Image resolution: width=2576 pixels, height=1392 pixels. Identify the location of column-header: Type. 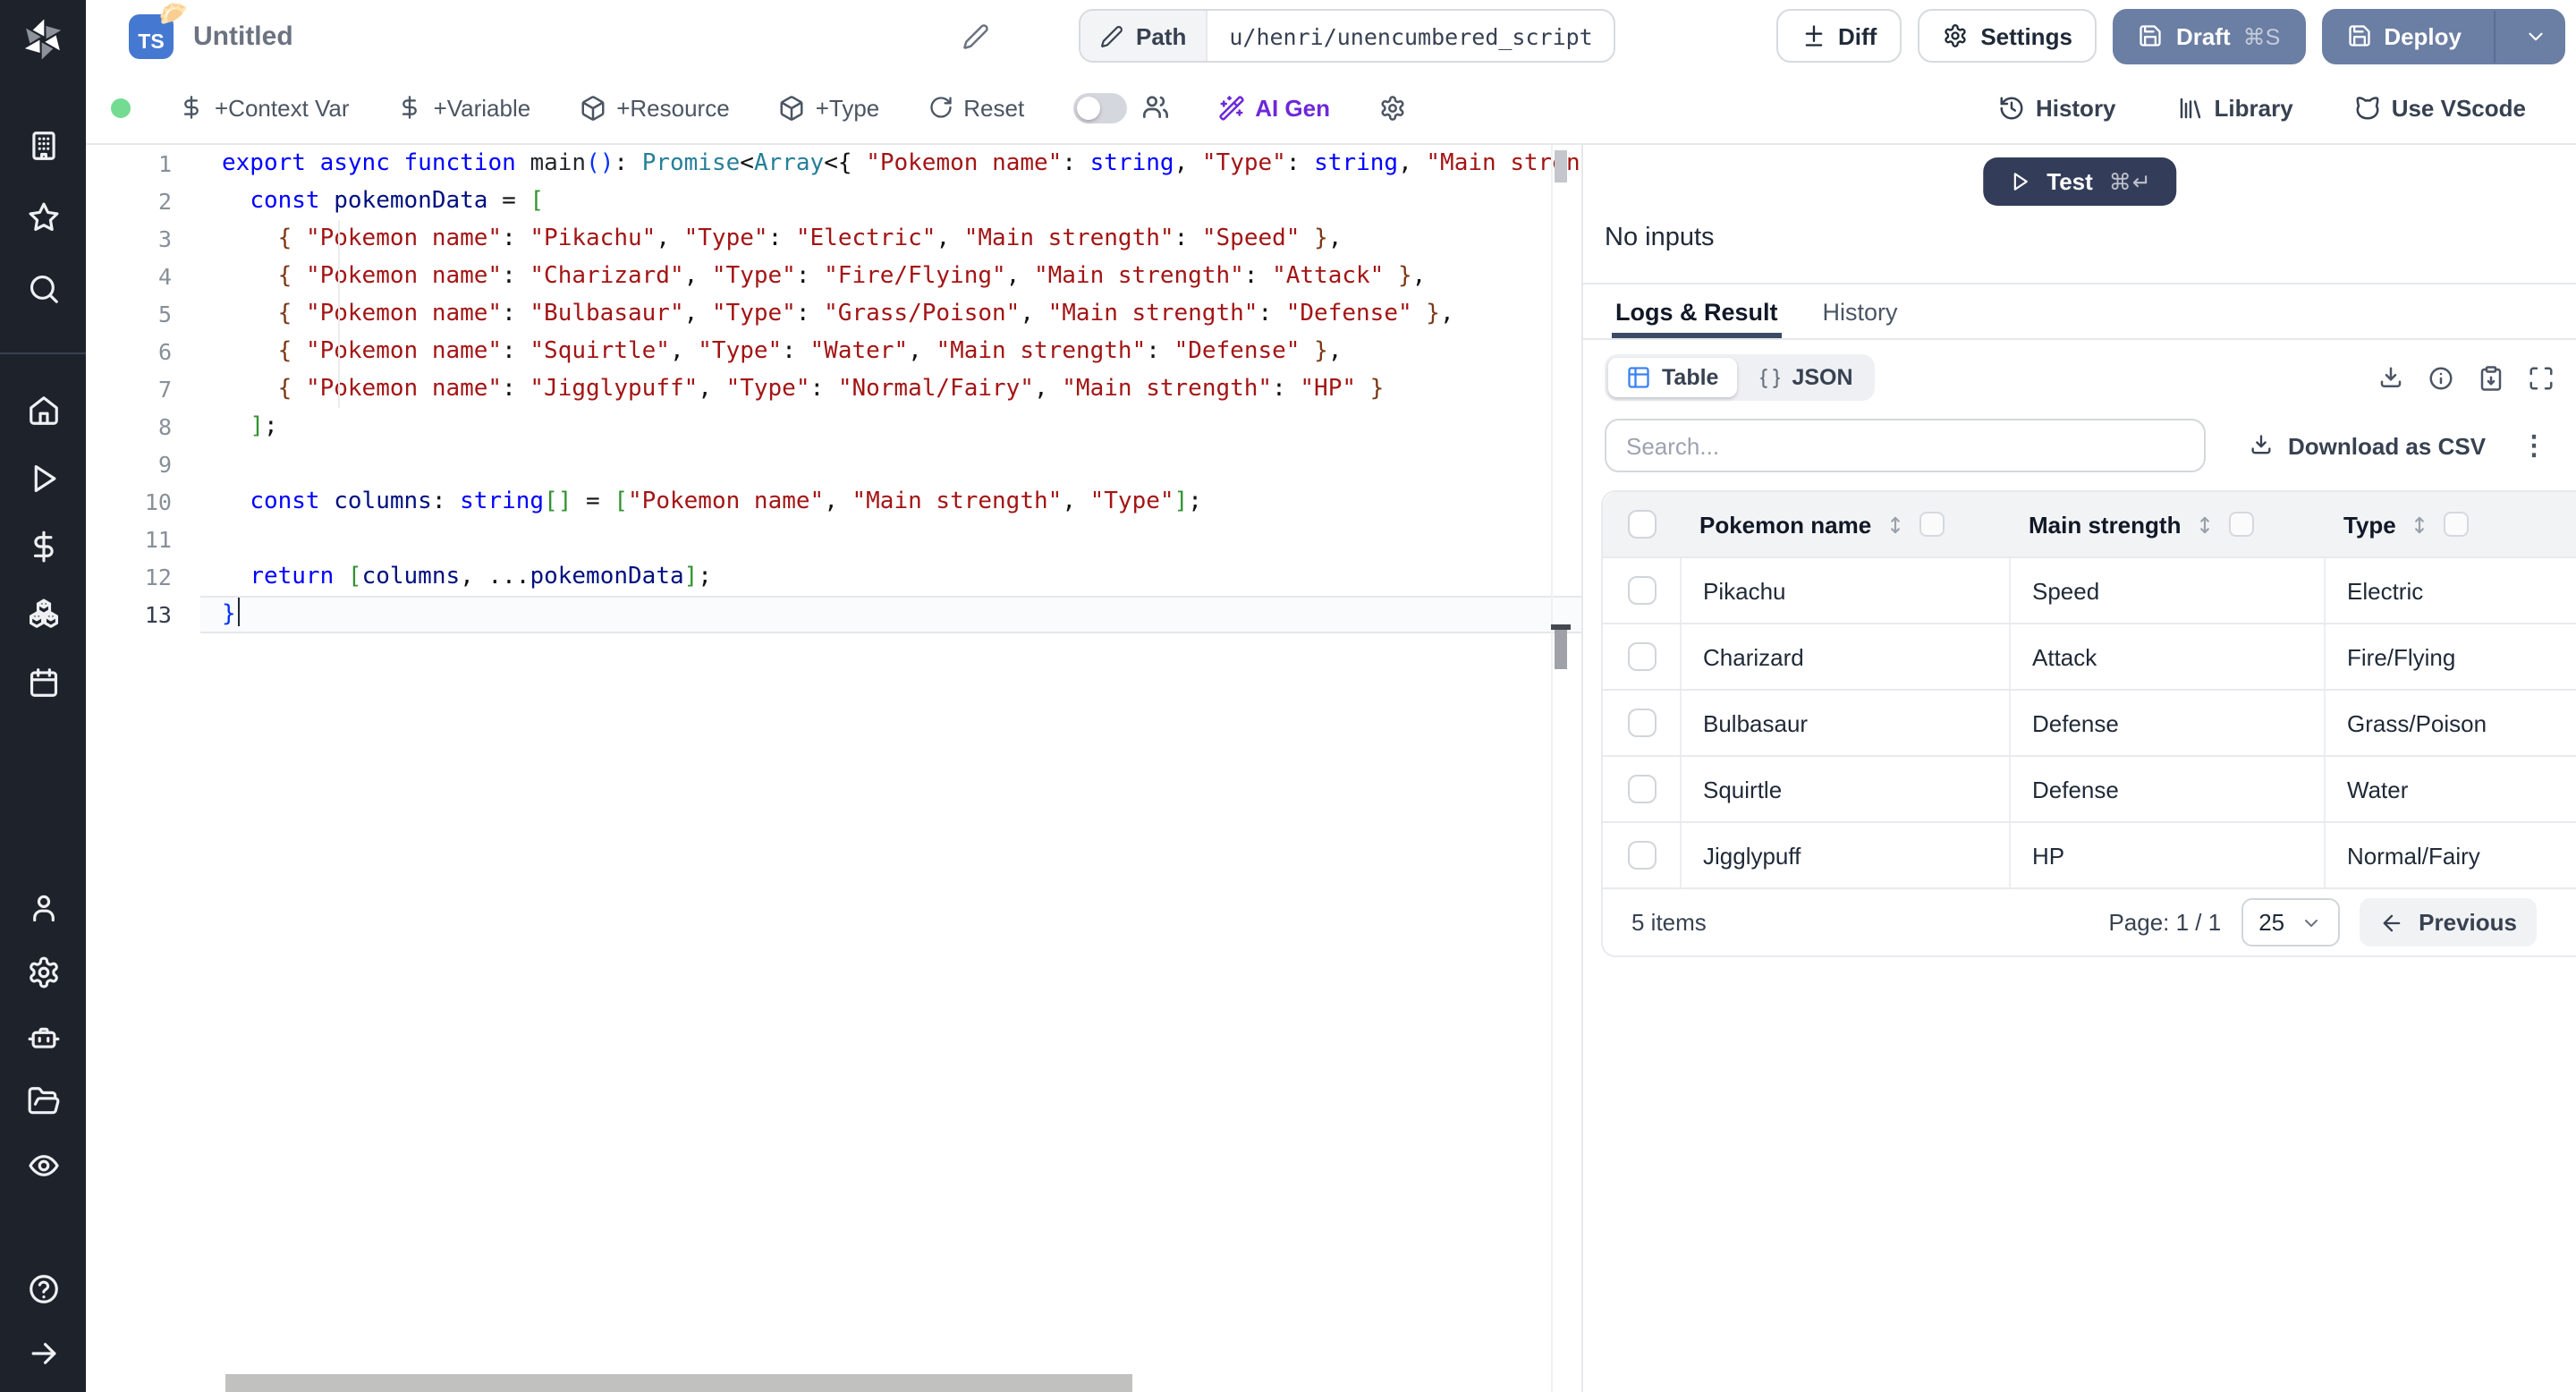
(2451, 524).